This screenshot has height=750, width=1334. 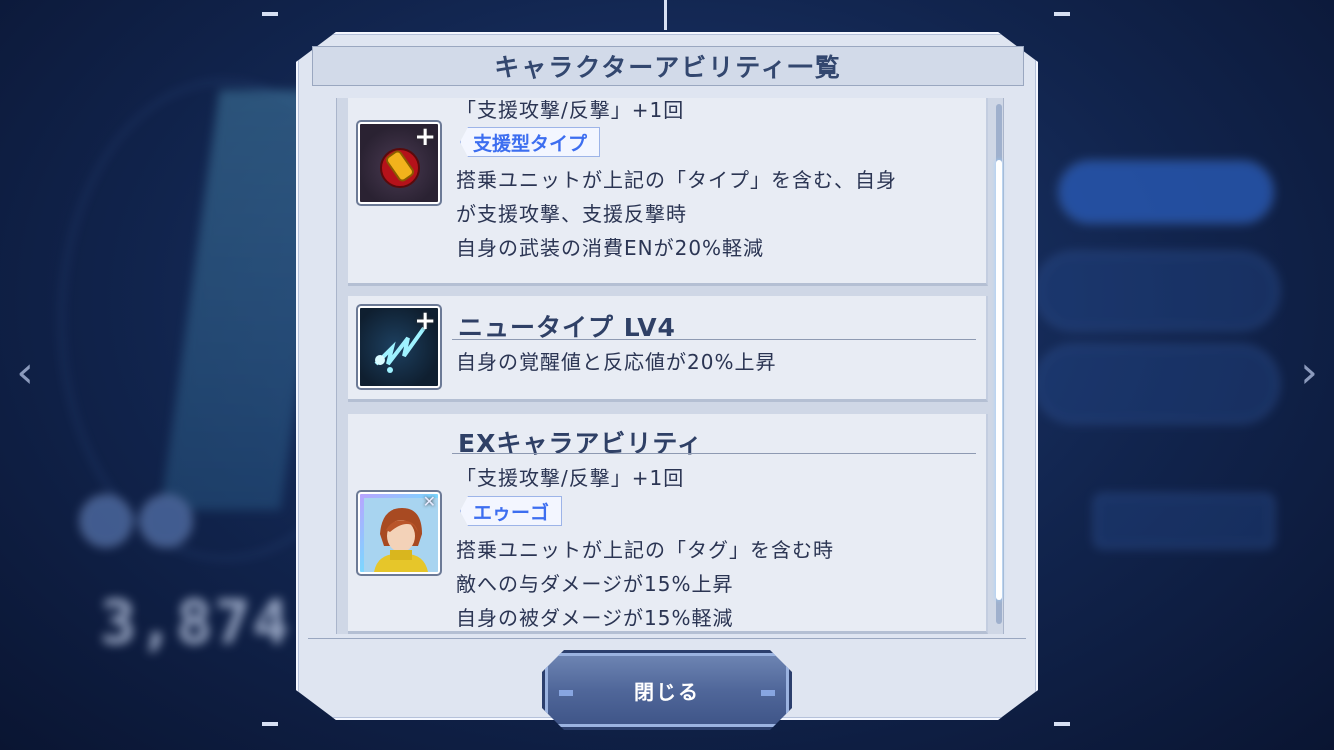 I want to click on ability-desc-line: 自身の被ダメージが15%軽減, so click(x=595, y=618).